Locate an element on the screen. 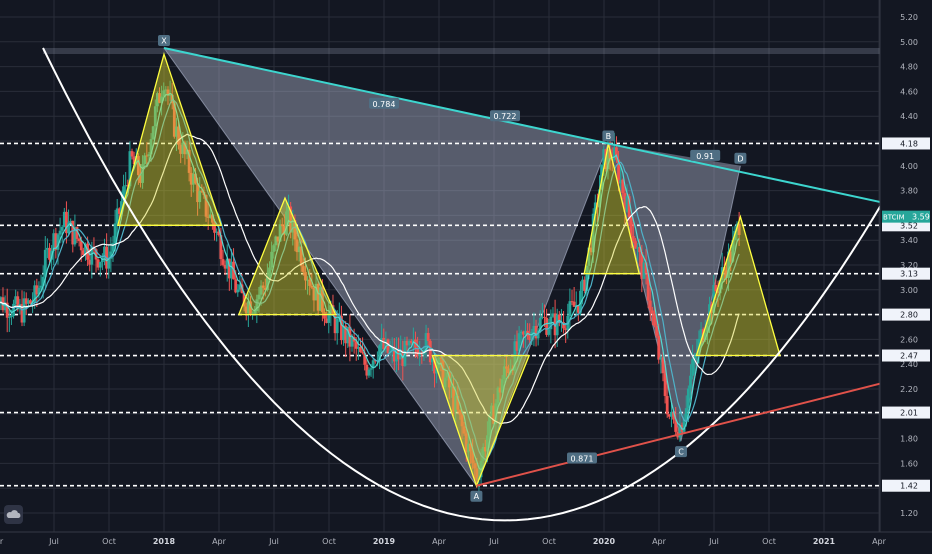 This screenshot has width=932, height=554. time-axis-bg is located at coordinates (466, 541).